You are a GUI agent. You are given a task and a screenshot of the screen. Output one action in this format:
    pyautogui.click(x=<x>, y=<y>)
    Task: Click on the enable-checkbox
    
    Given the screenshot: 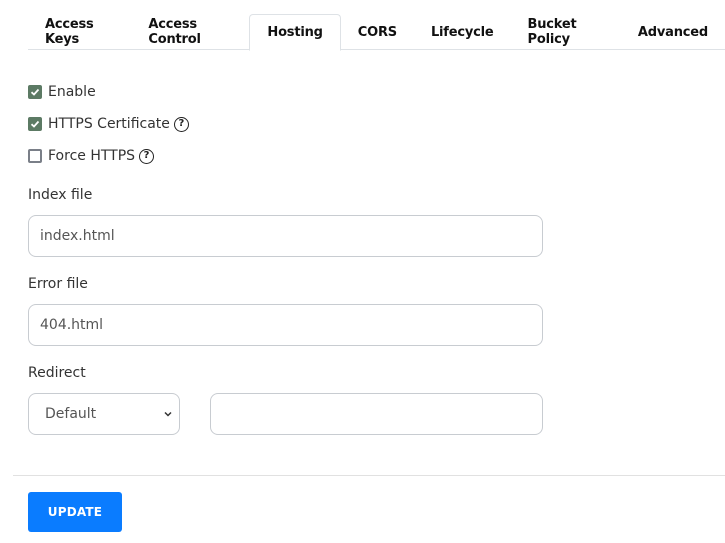 What is the action you would take?
    pyautogui.click(x=35, y=92)
    